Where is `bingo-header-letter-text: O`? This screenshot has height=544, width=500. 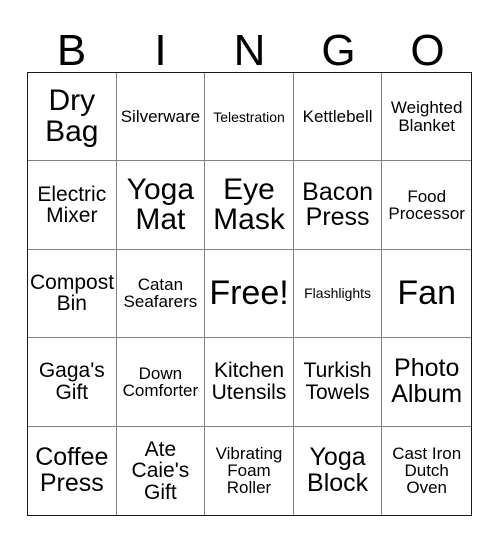
bingo-header-letter-text: O is located at coordinates (427, 51).